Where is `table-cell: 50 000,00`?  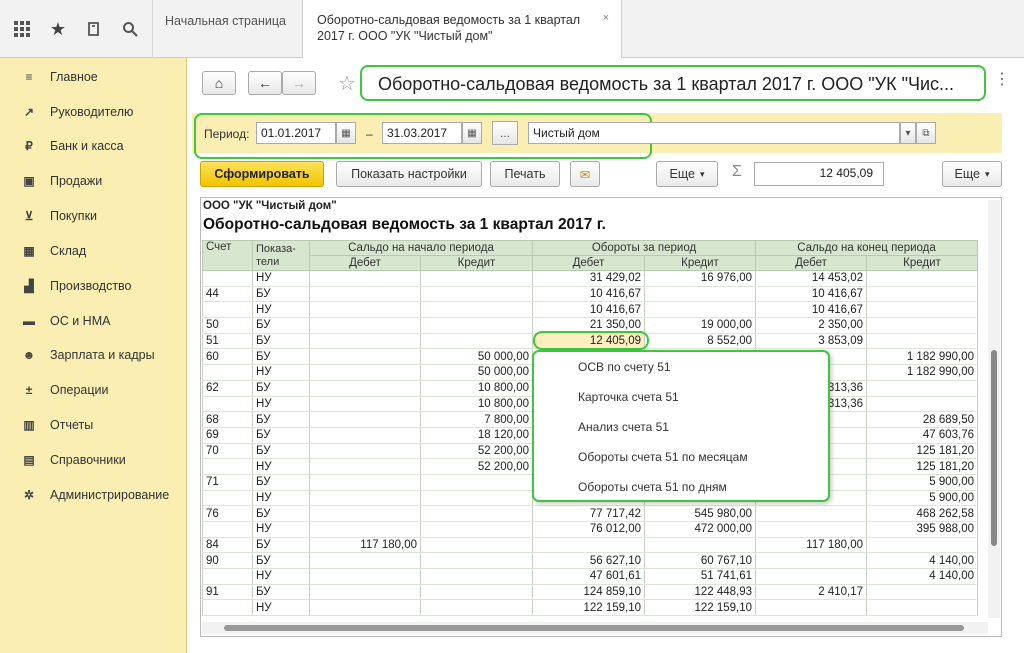 table-cell: 50 000,00 is located at coordinates (476, 357).